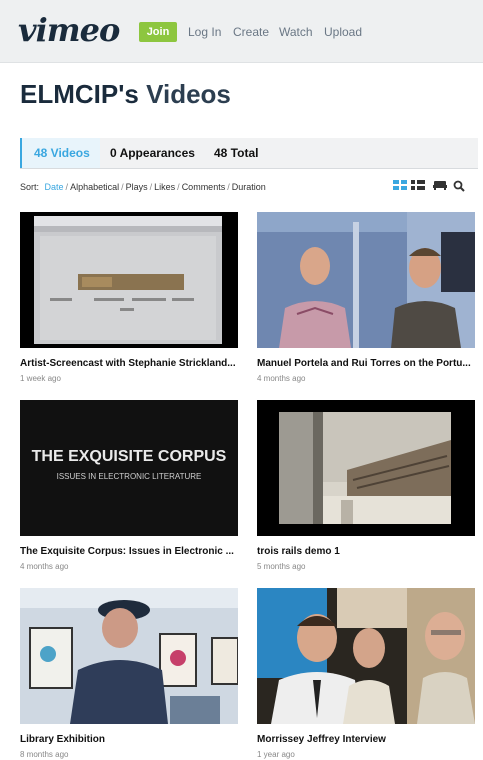 The height and width of the screenshot is (760, 483). What do you see at coordinates (137, 187) in the screenshot?
I see `sort-plays: Plays` at bounding box center [137, 187].